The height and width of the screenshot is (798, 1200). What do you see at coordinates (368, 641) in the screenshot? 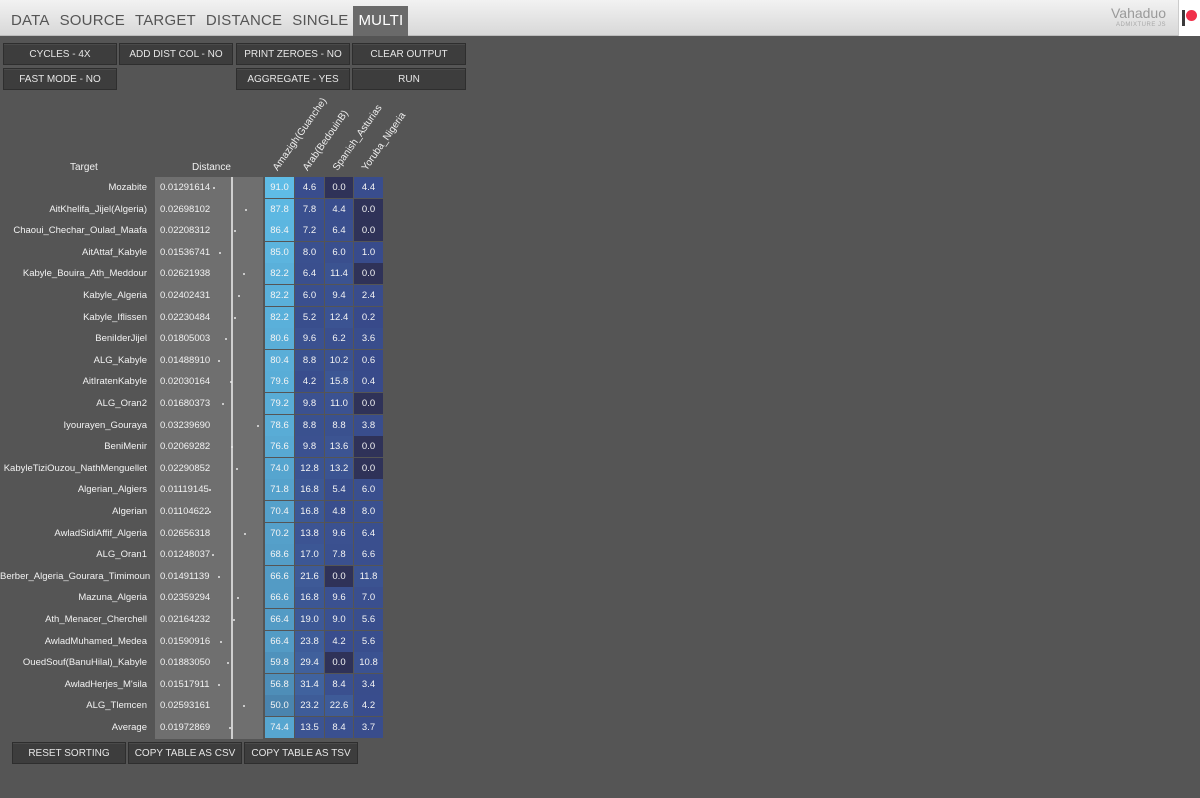
I see `row-cell-source-4: 5.6` at bounding box center [368, 641].